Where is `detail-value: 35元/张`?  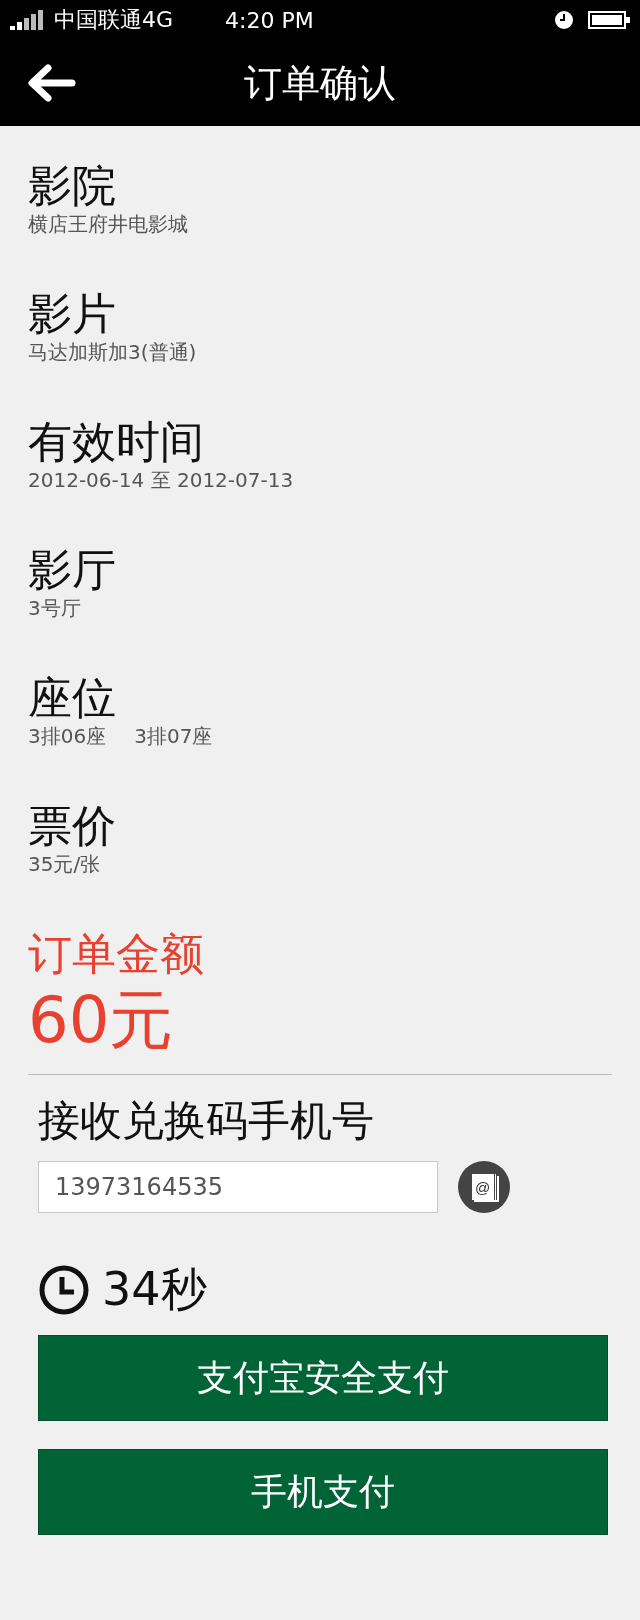
detail-value: 35元/张 is located at coordinates (64, 864).